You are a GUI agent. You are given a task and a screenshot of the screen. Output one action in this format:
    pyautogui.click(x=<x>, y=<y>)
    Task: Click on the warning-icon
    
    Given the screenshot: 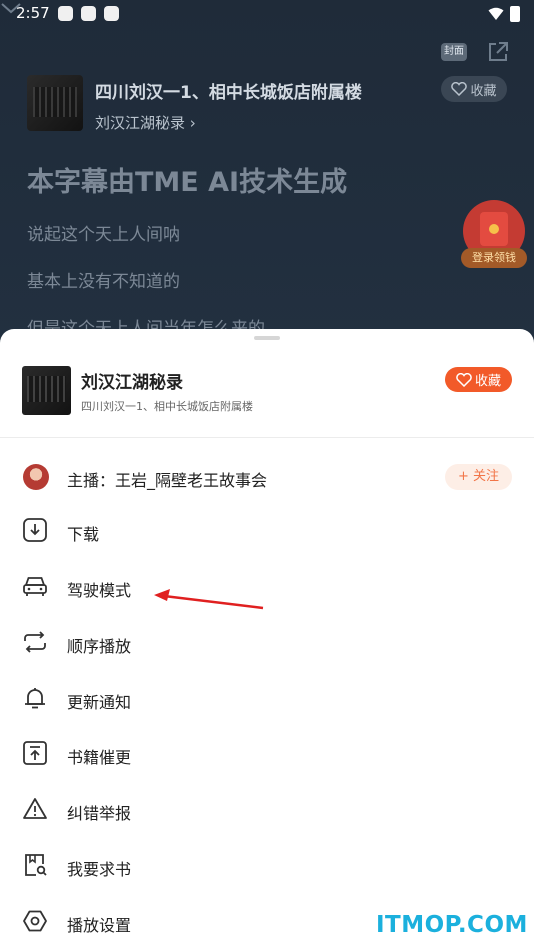 What is the action you would take?
    pyautogui.click(x=35, y=808)
    